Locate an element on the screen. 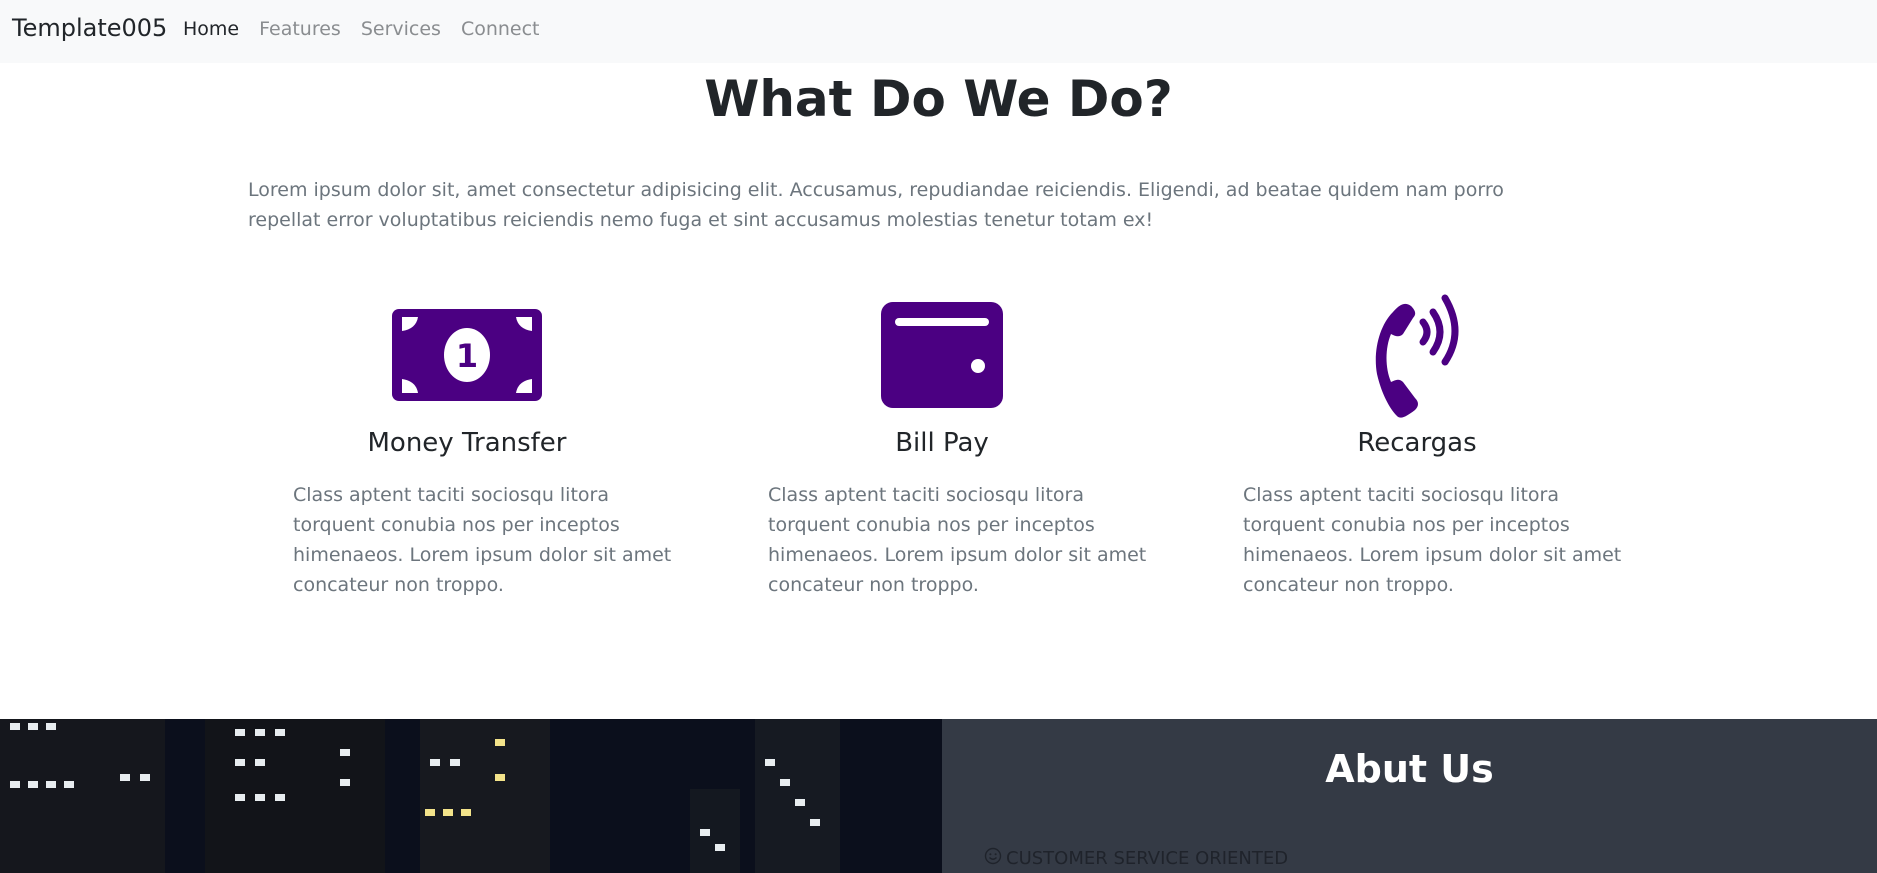 This screenshot has height=873, width=1877. city-night-image is located at coordinates (471, 796).